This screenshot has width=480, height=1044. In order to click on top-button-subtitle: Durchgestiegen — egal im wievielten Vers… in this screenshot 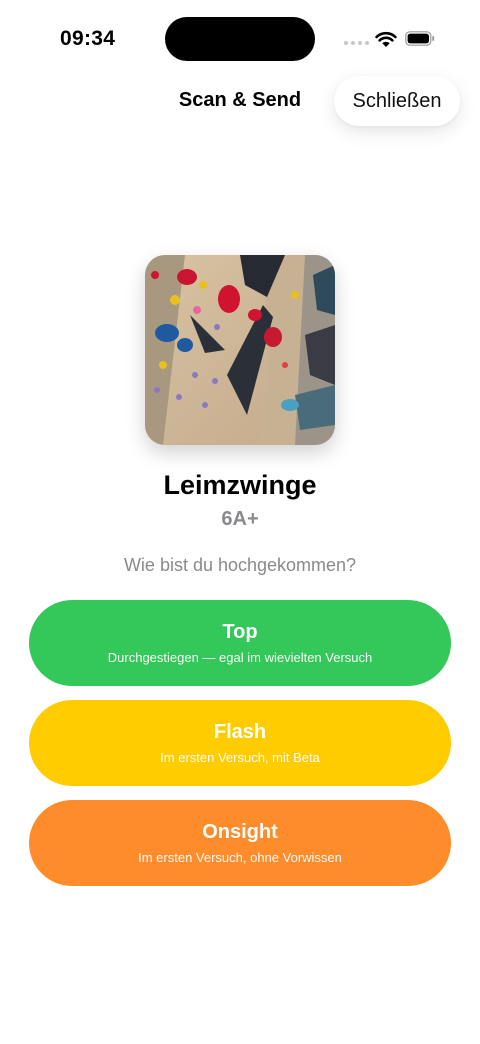, I will do `click(240, 657)`.